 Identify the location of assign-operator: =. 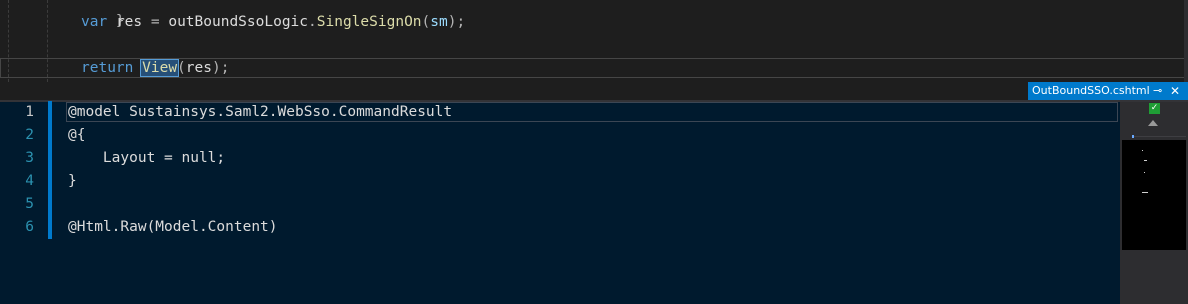
(155, 22).